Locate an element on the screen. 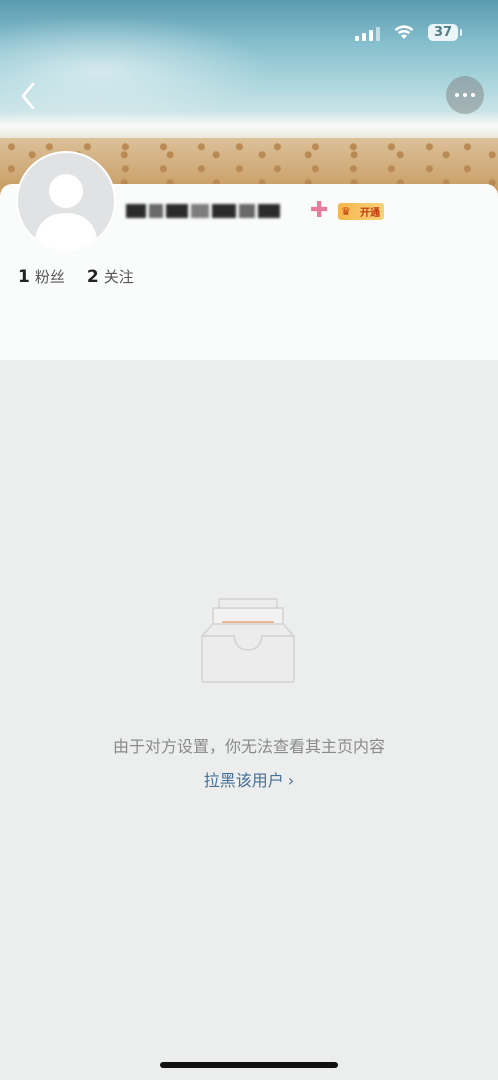 This screenshot has height=1080, width=498. cover-wave is located at coordinates (249, 126).